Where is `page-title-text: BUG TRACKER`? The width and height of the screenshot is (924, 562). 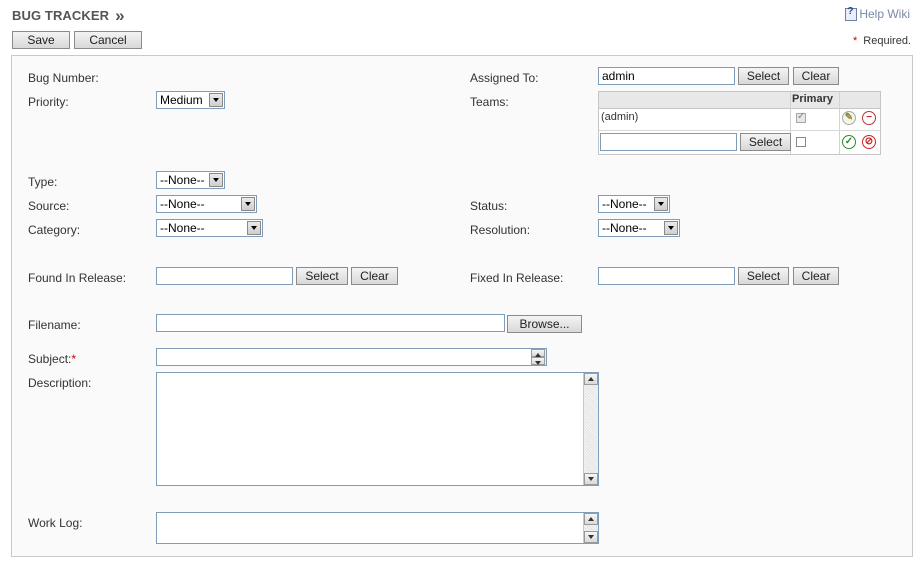 page-title-text: BUG TRACKER is located at coordinates (61, 15).